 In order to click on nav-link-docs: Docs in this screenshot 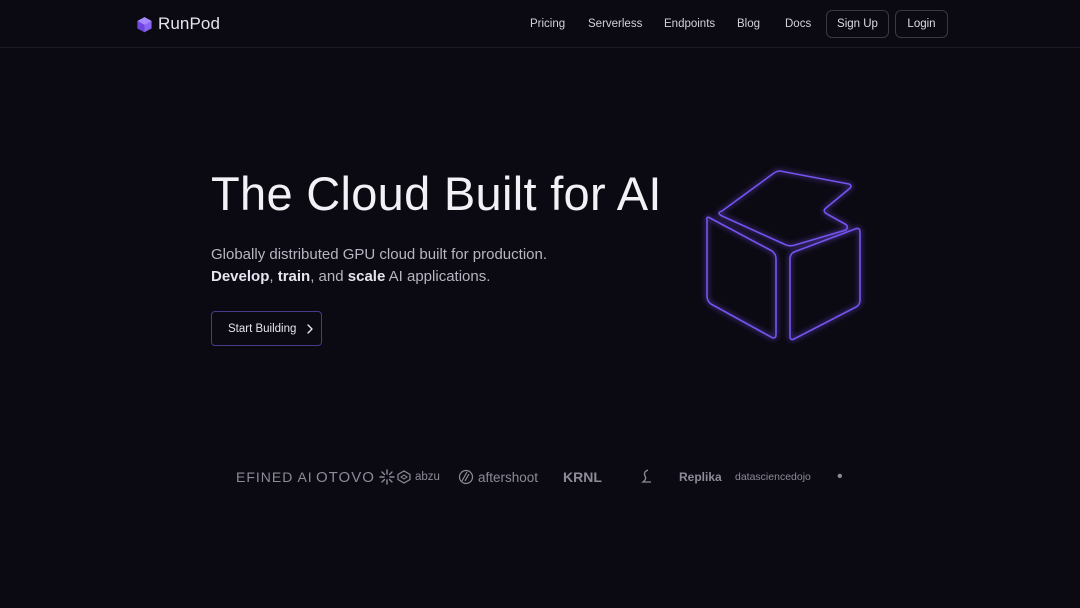, I will do `click(798, 24)`.